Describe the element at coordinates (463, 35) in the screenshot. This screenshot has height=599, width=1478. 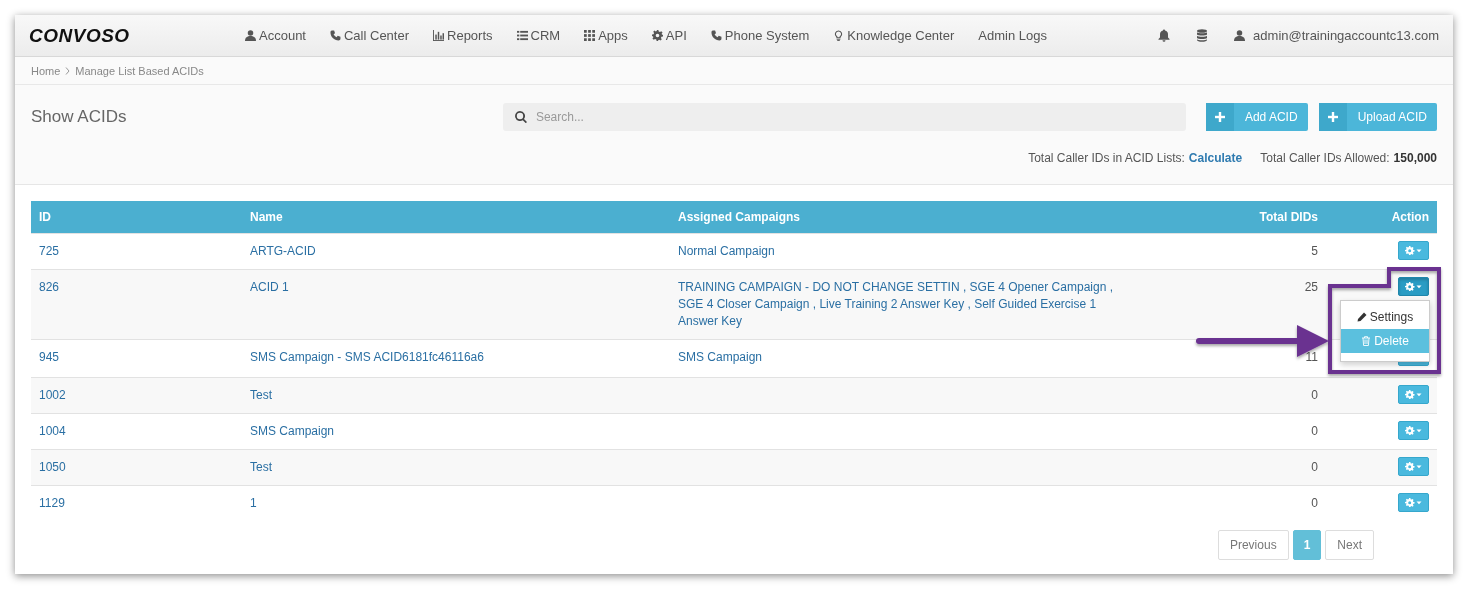
I see `nav-link: Reports` at that location.